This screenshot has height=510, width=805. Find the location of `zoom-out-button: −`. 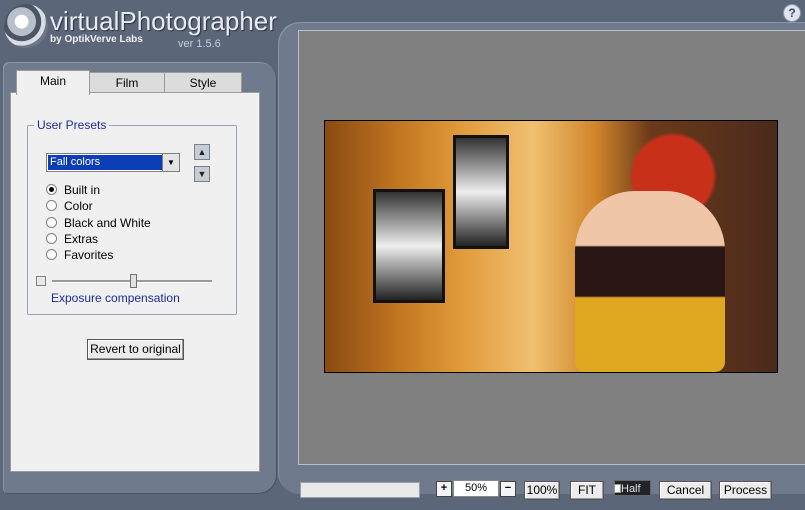

zoom-out-button: − is located at coordinates (508, 489).